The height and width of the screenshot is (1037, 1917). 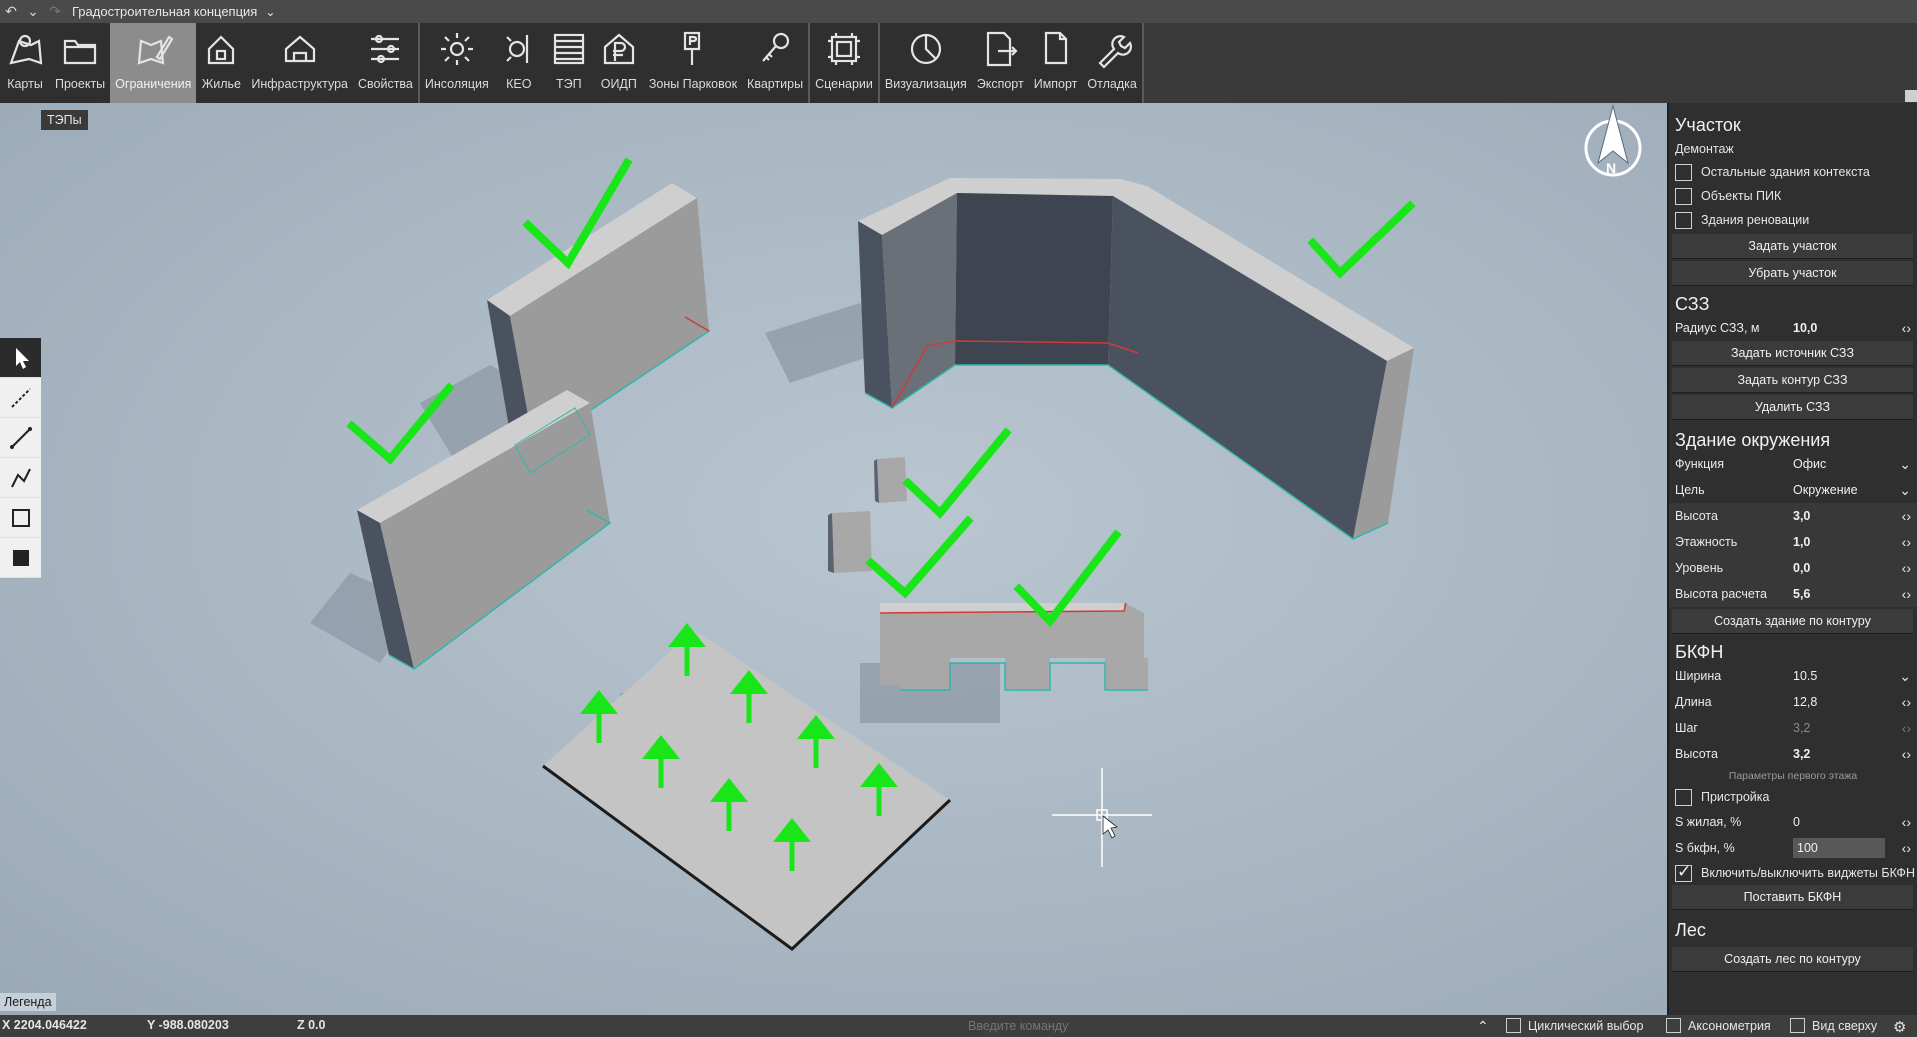 I want to click on set-plot-button: Задать участок, so click(x=1792, y=246).